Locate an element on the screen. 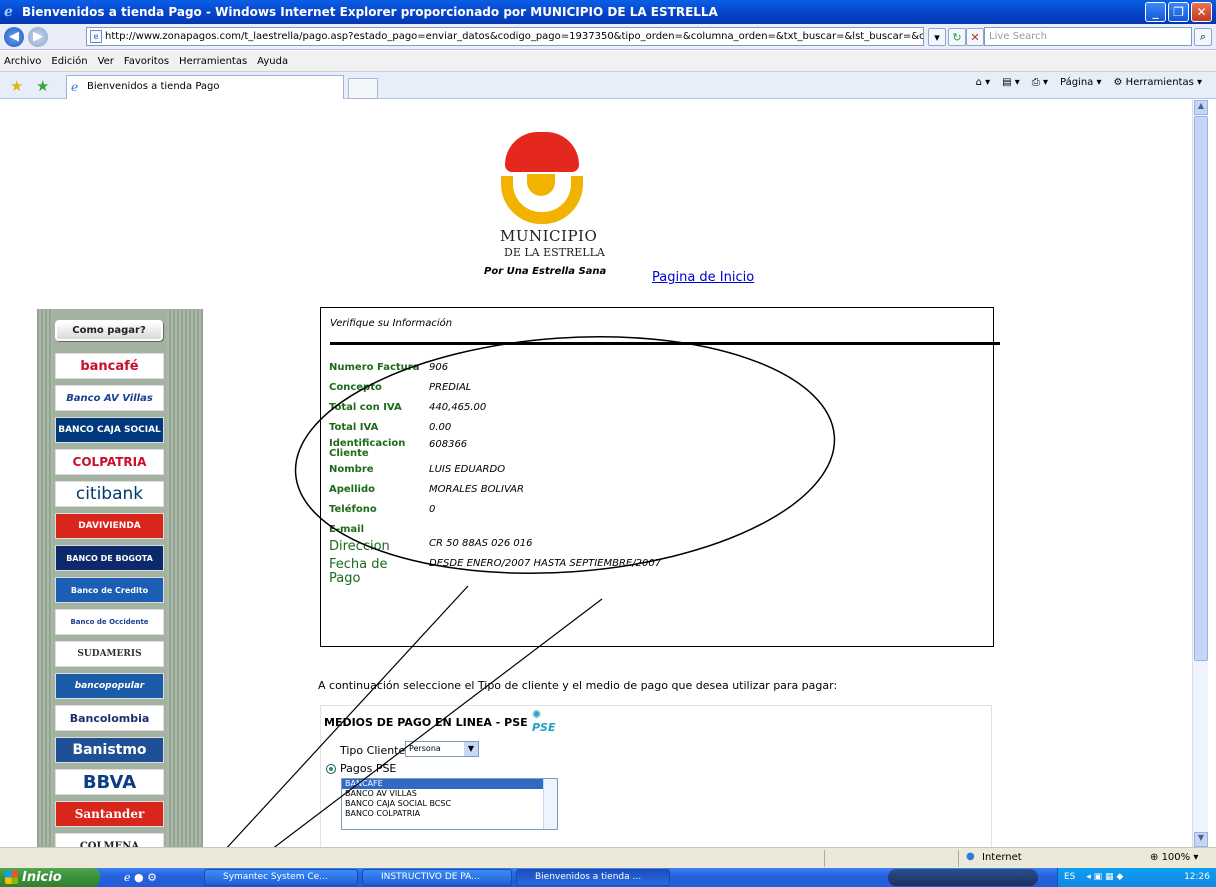  bank-santander: Santander is located at coordinates (109, 814).